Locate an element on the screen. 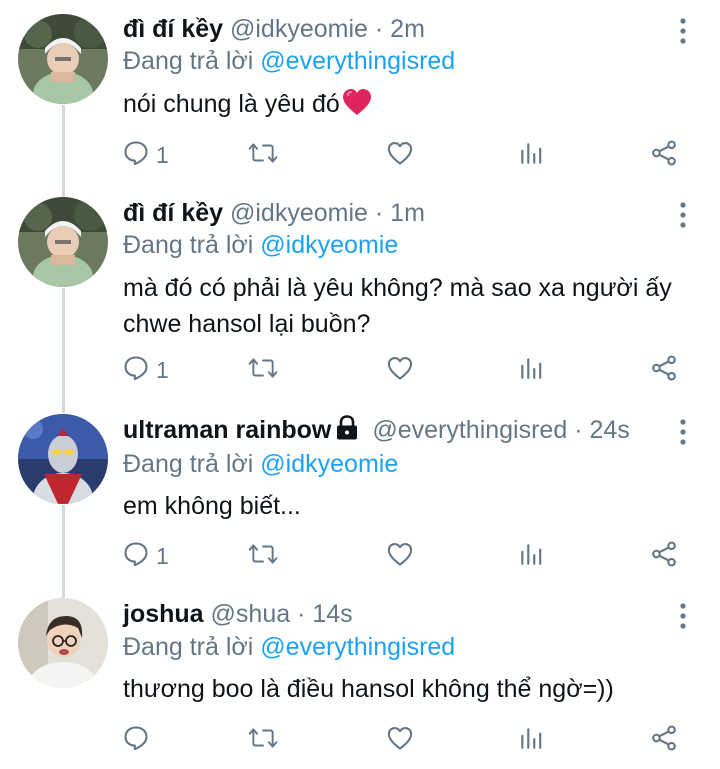  red-heart-icon is located at coordinates (357, 107).